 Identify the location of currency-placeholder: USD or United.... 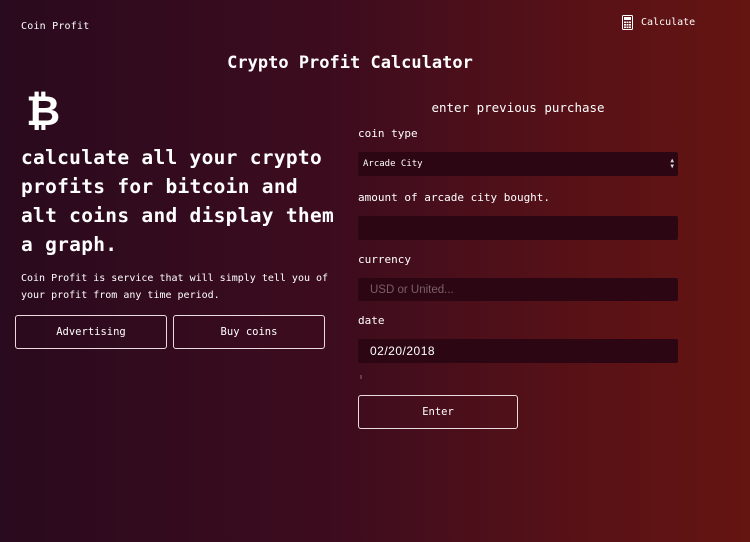
(412, 289).